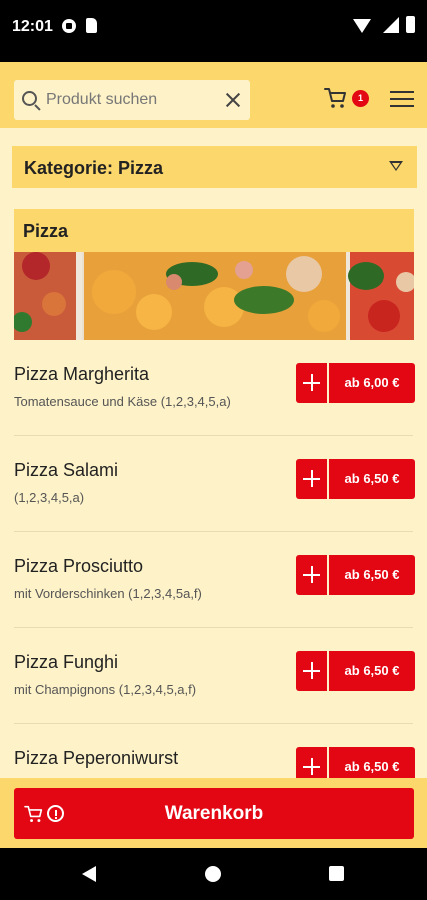  Describe the element at coordinates (46, 231) in the screenshot. I see `section-title: Pizza` at that location.